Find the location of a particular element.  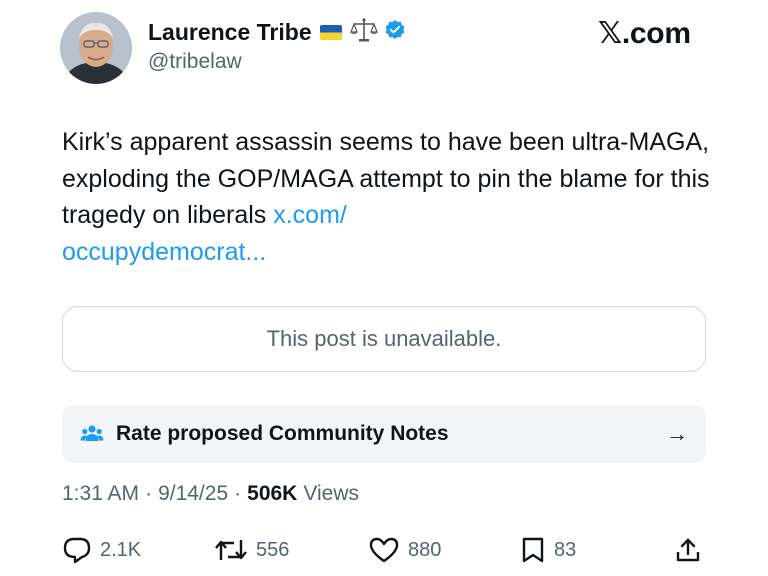

heart-icon is located at coordinates (384, 550).